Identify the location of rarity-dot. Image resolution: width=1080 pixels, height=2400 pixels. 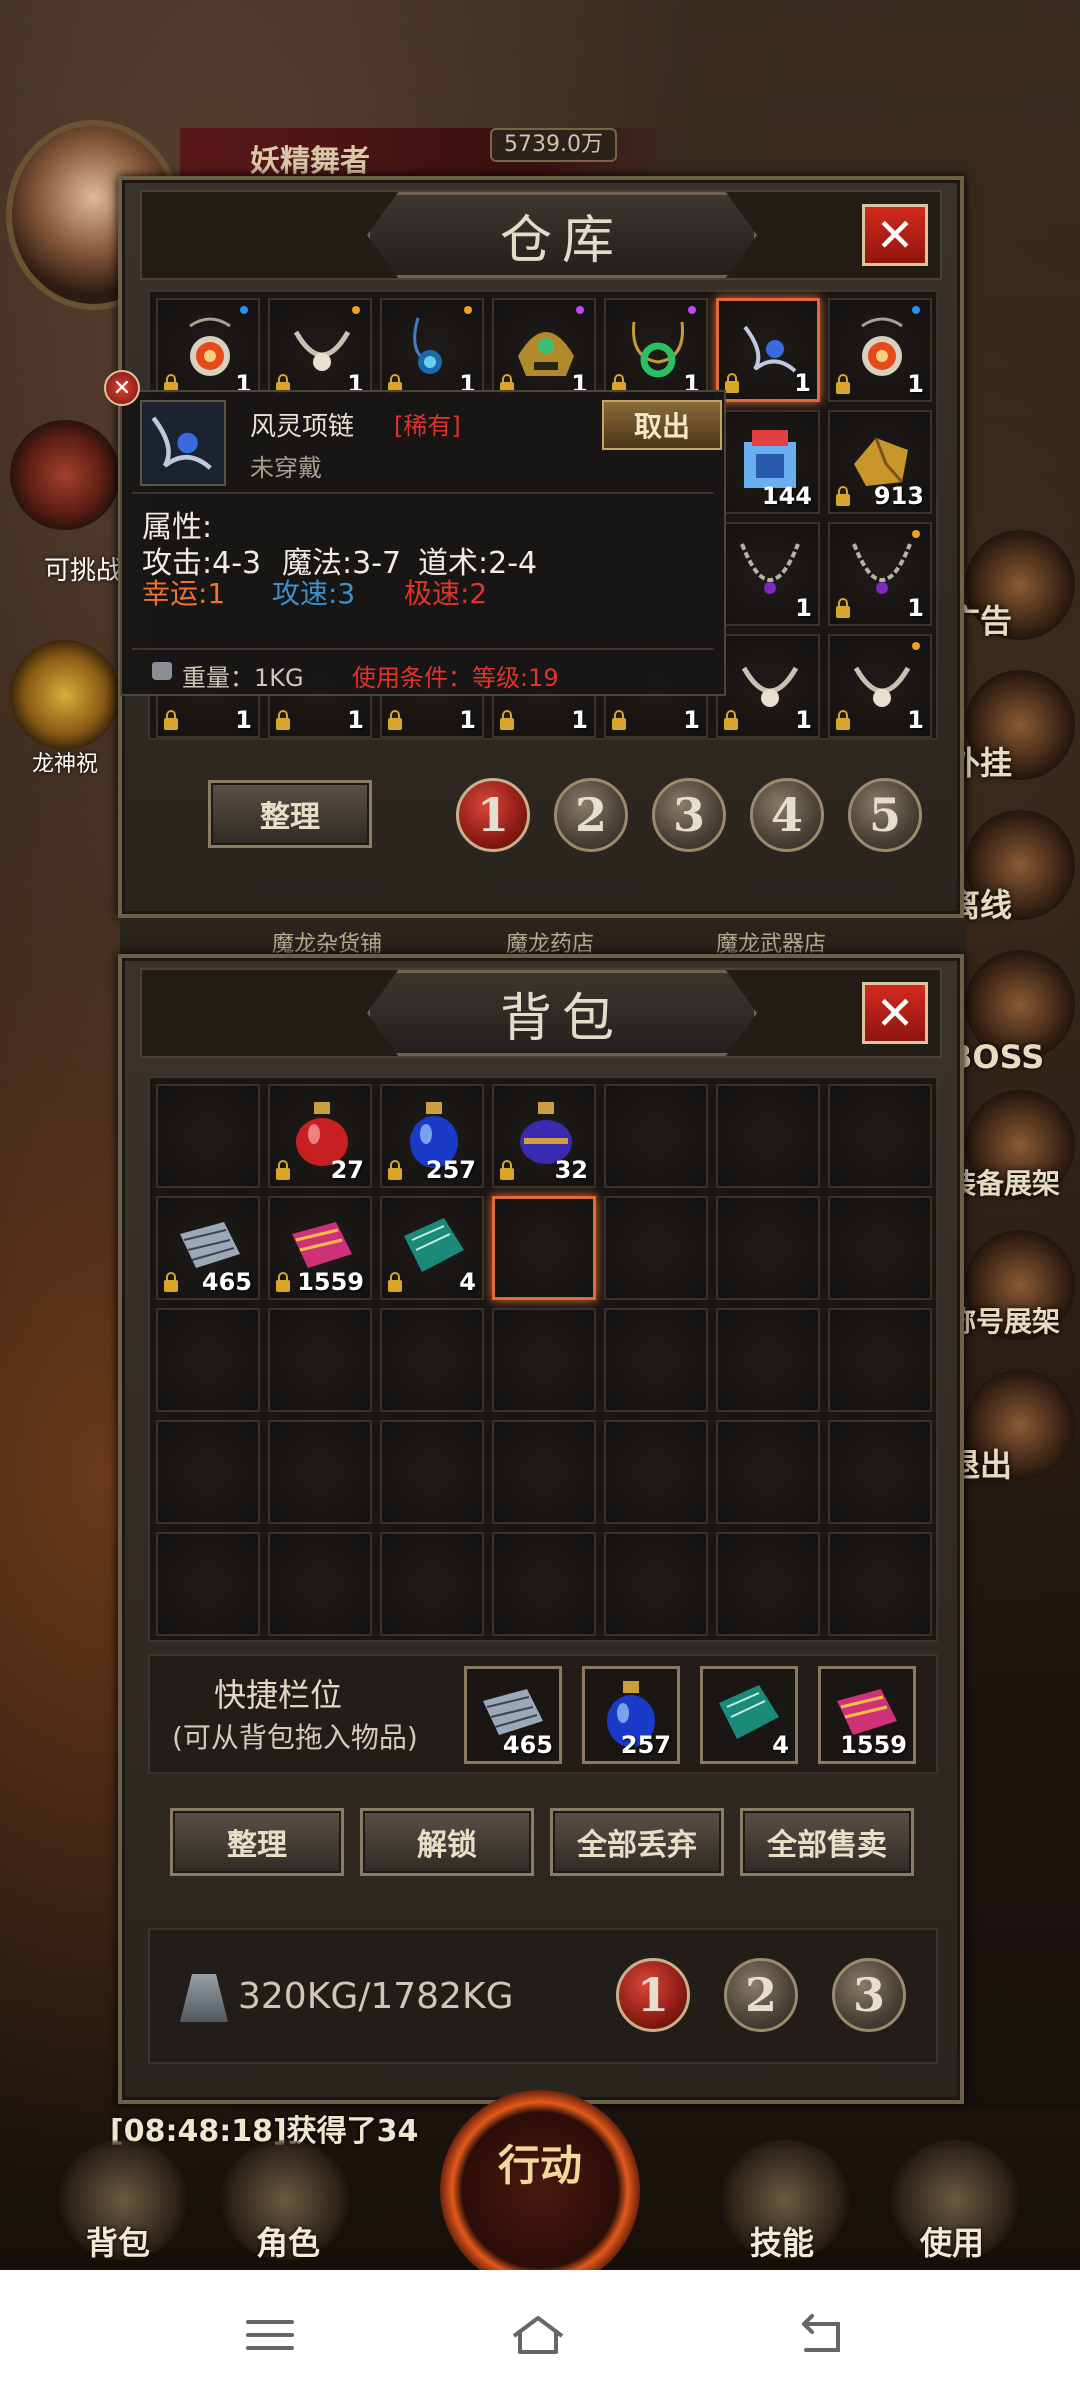
(916, 646).